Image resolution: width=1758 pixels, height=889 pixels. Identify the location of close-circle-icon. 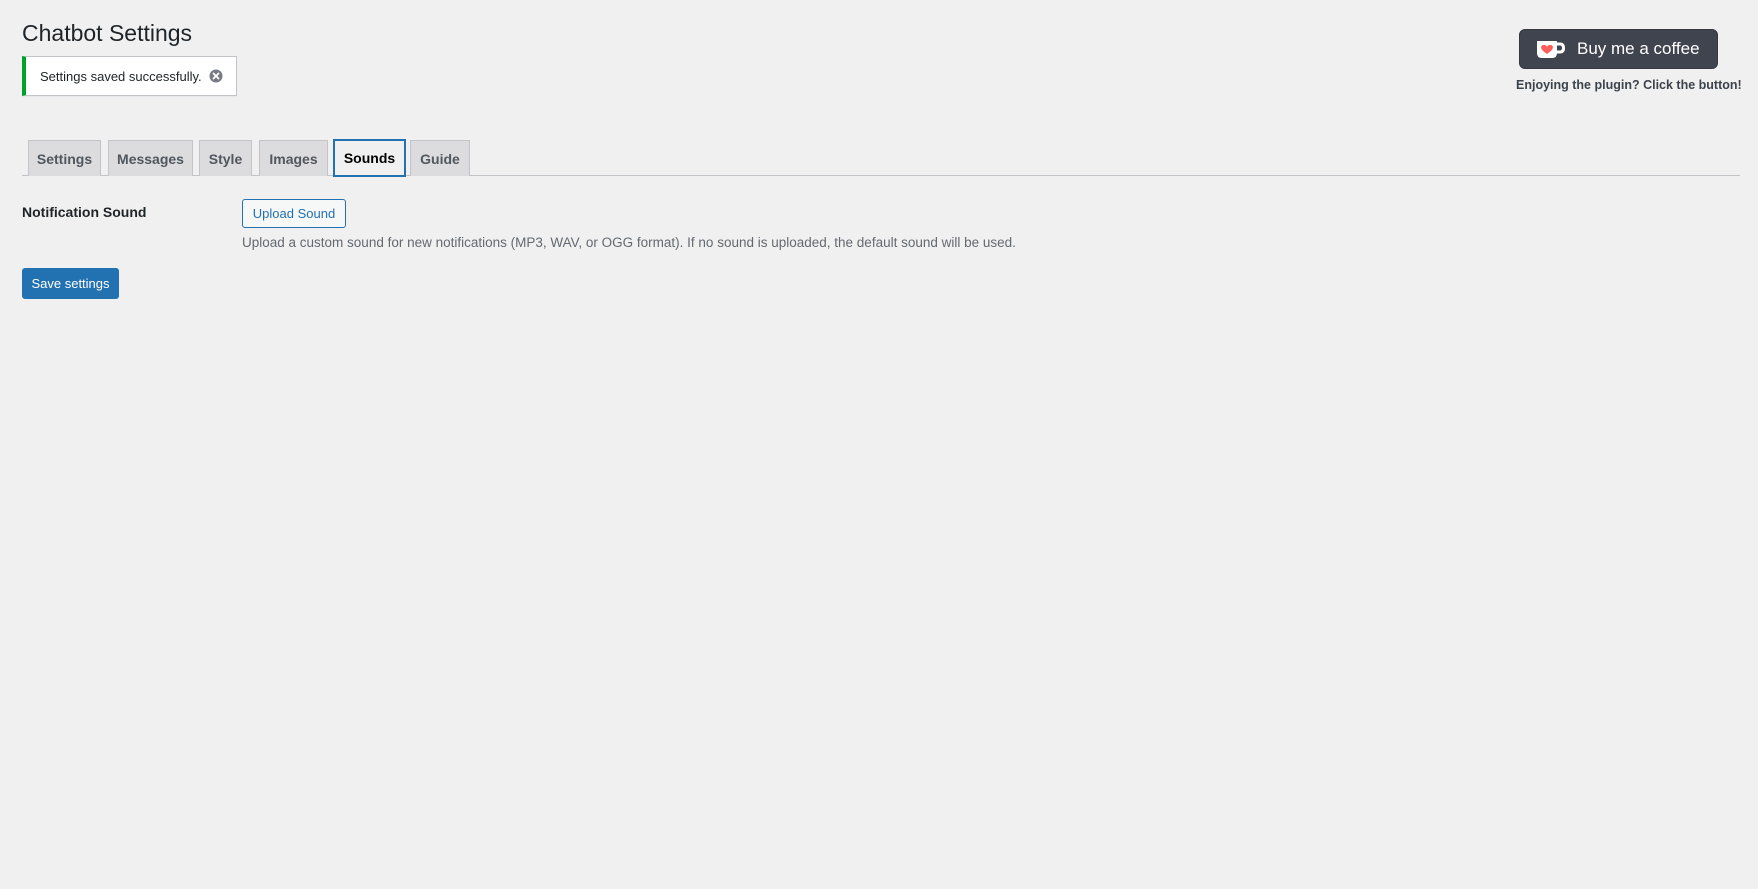
(216, 76).